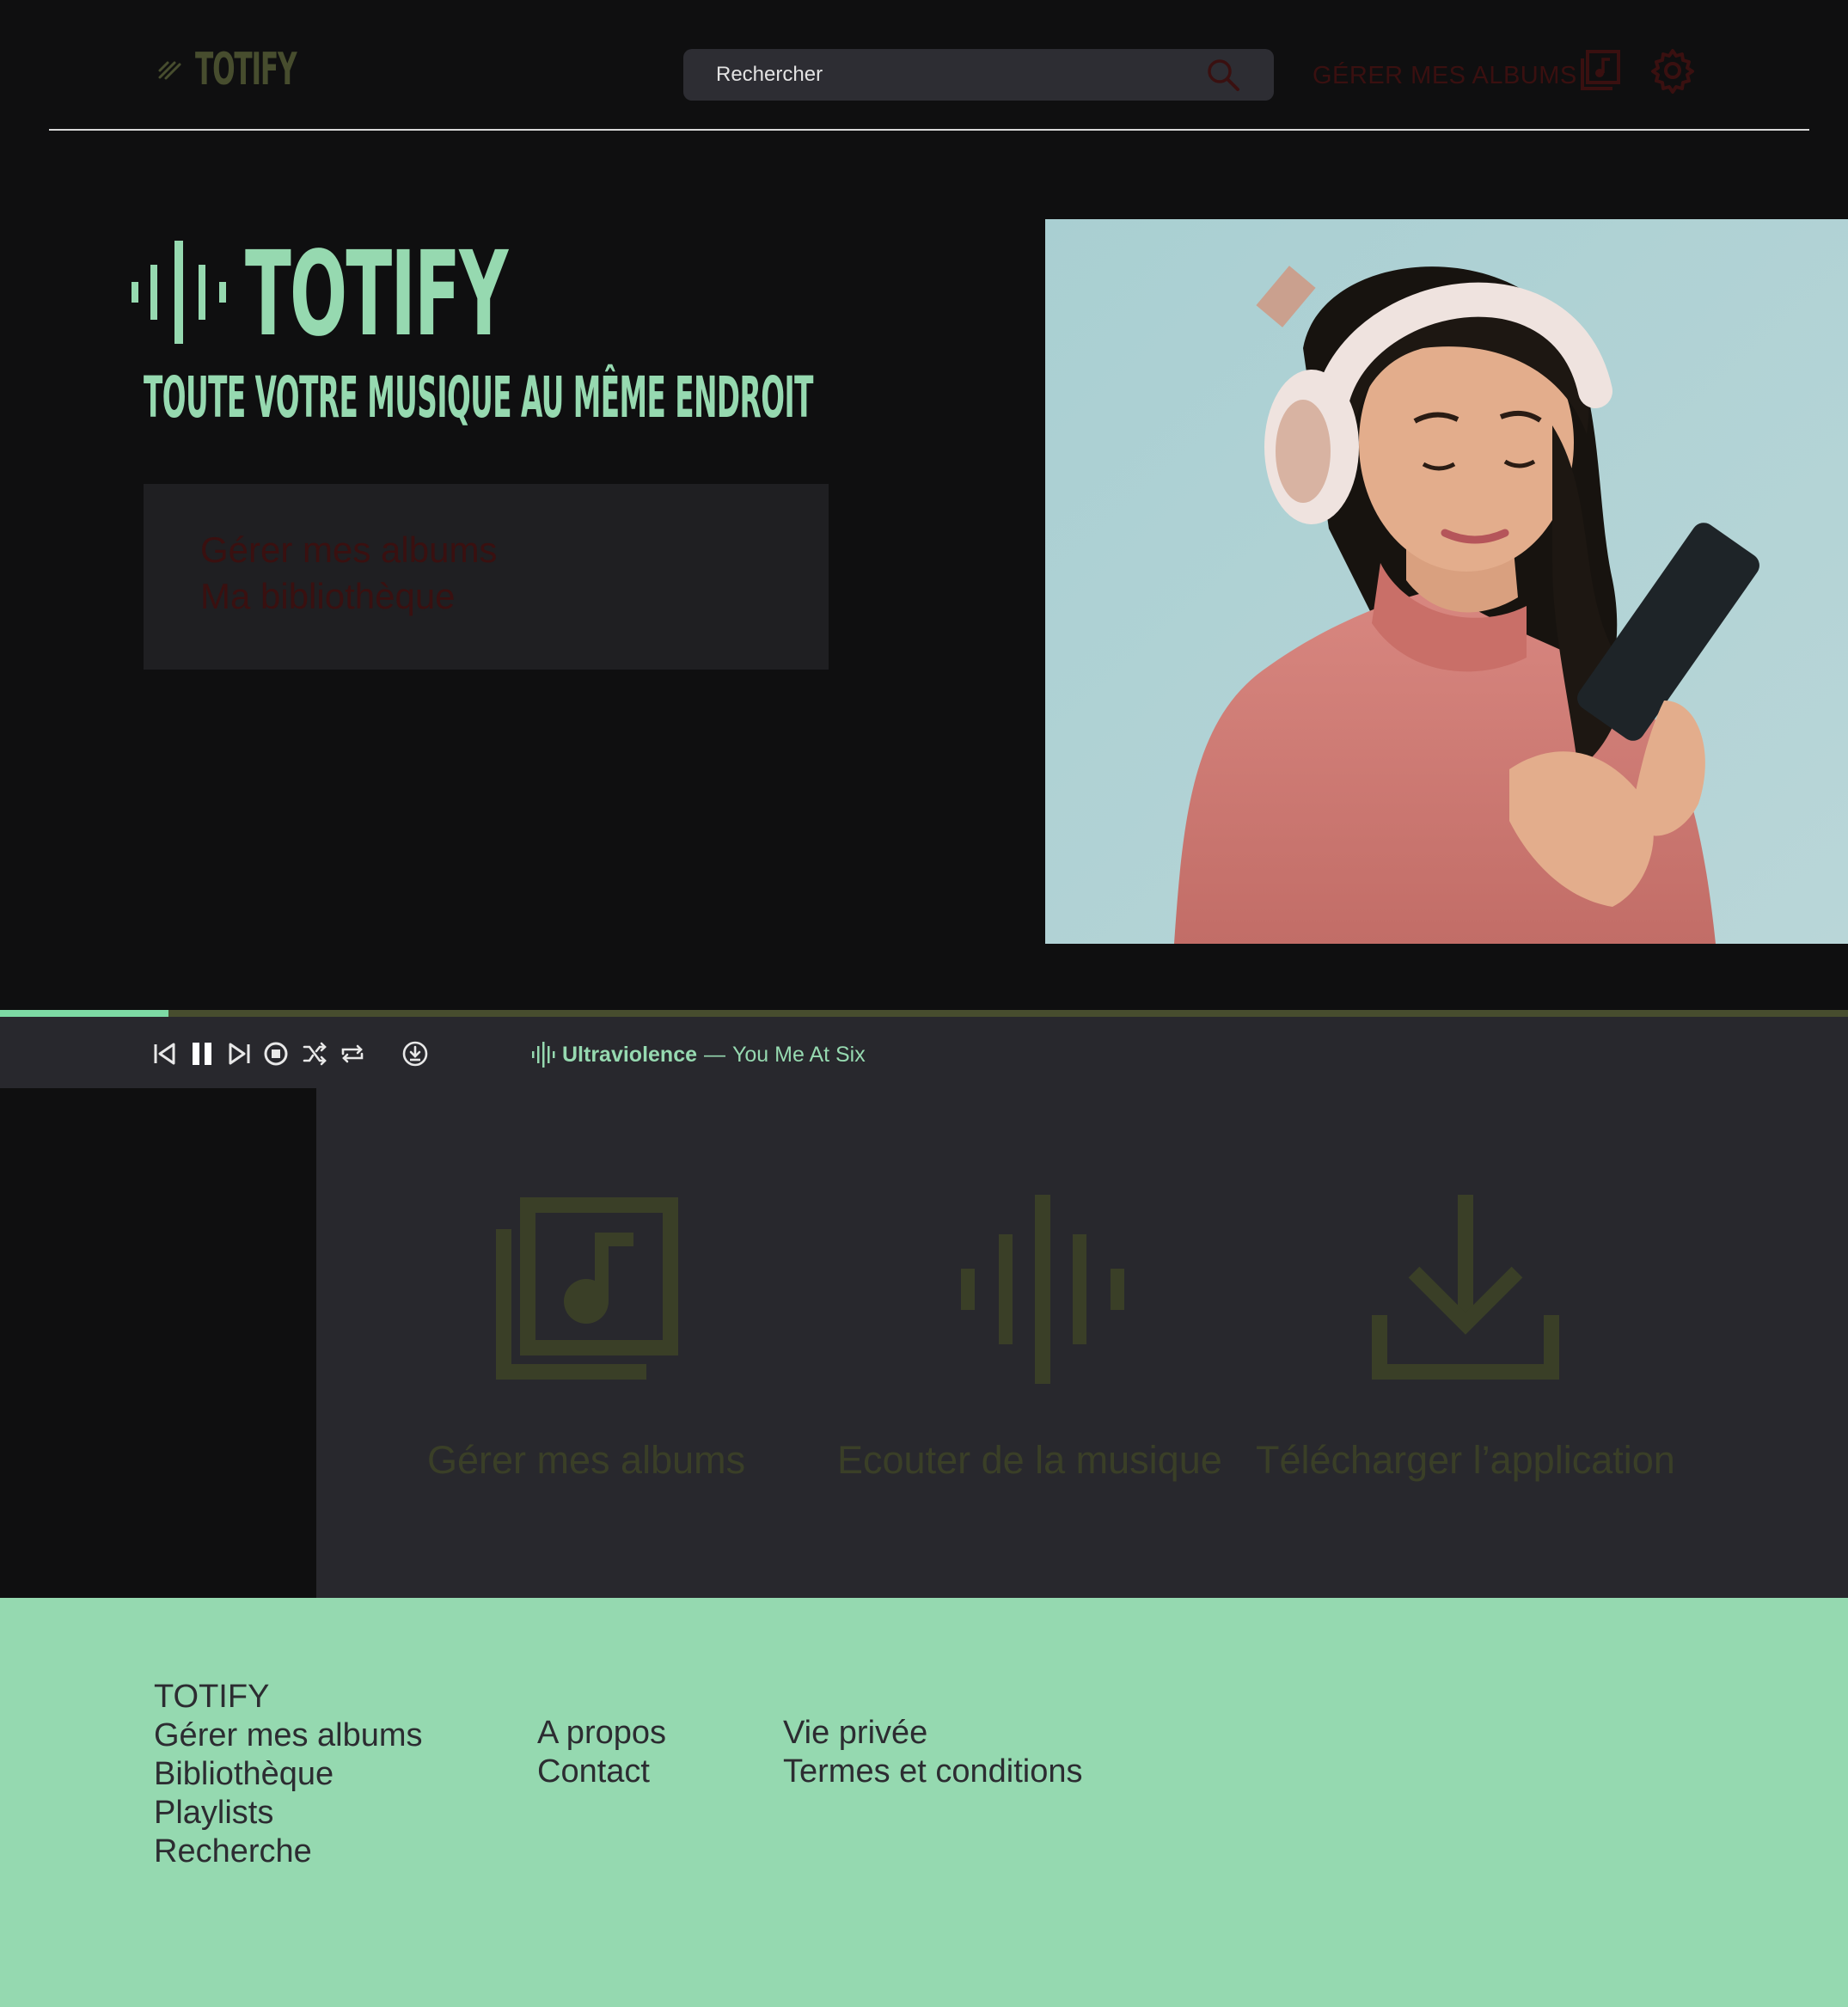 This screenshot has height=2007, width=1848. What do you see at coordinates (929, 130) in the screenshot?
I see `header-divider` at bounding box center [929, 130].